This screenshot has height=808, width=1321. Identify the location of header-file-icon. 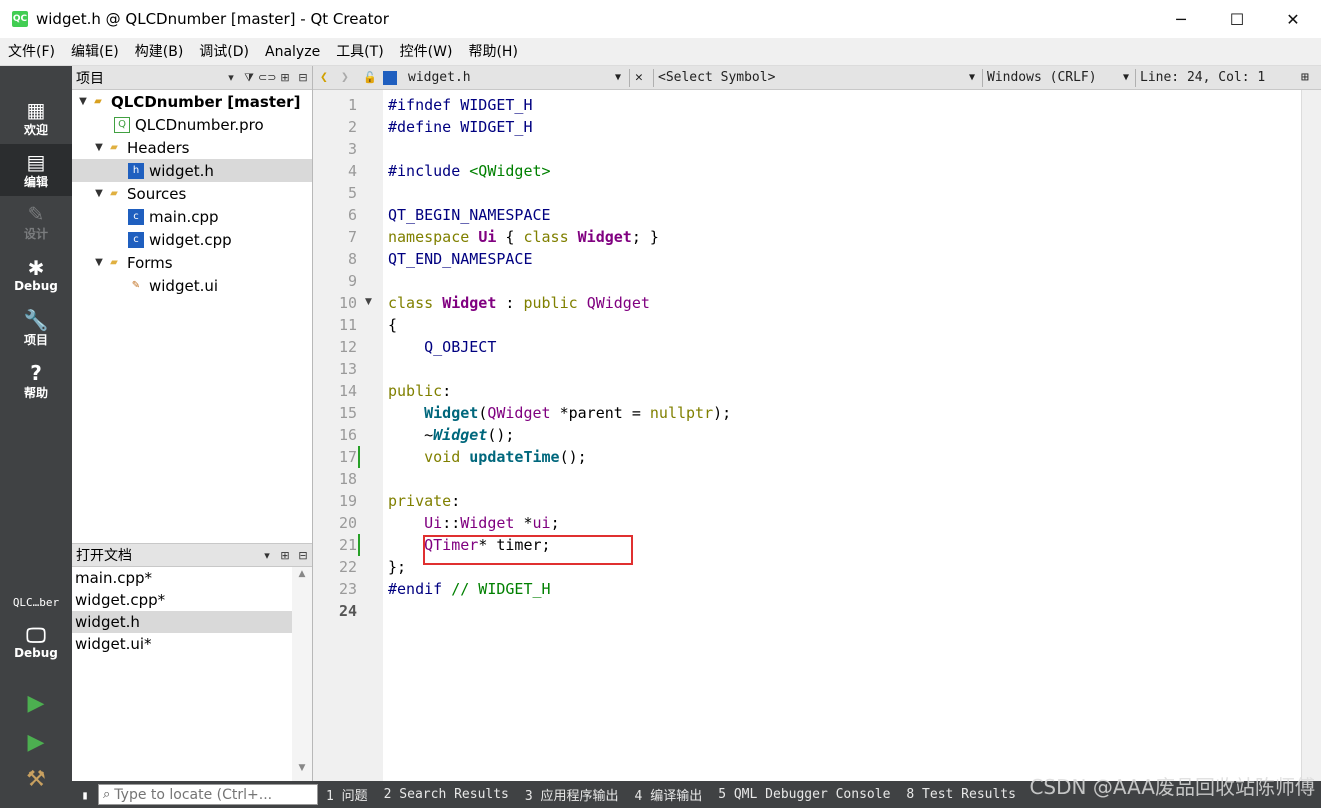
(390, 78).